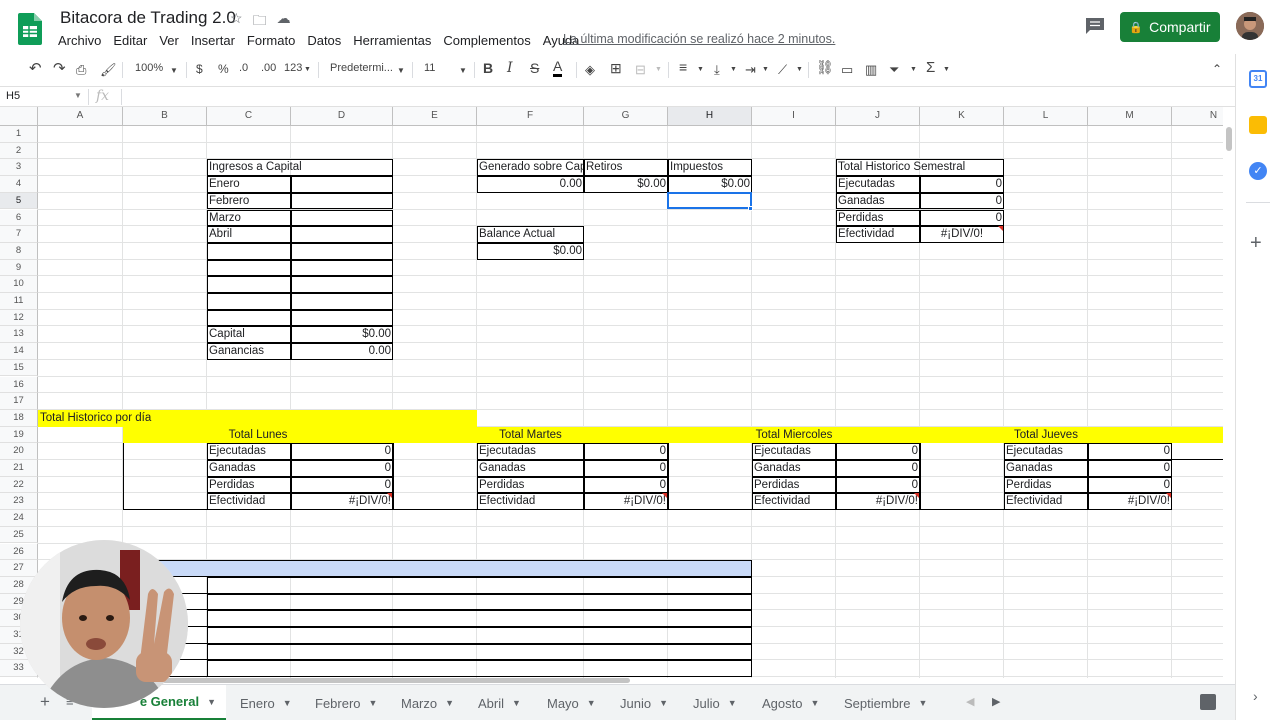  What do you see at coordinates (970, 701) in the screenshot?
I see `scroll-tabs-left-icon: ◀` at bounding box center [970, 701].